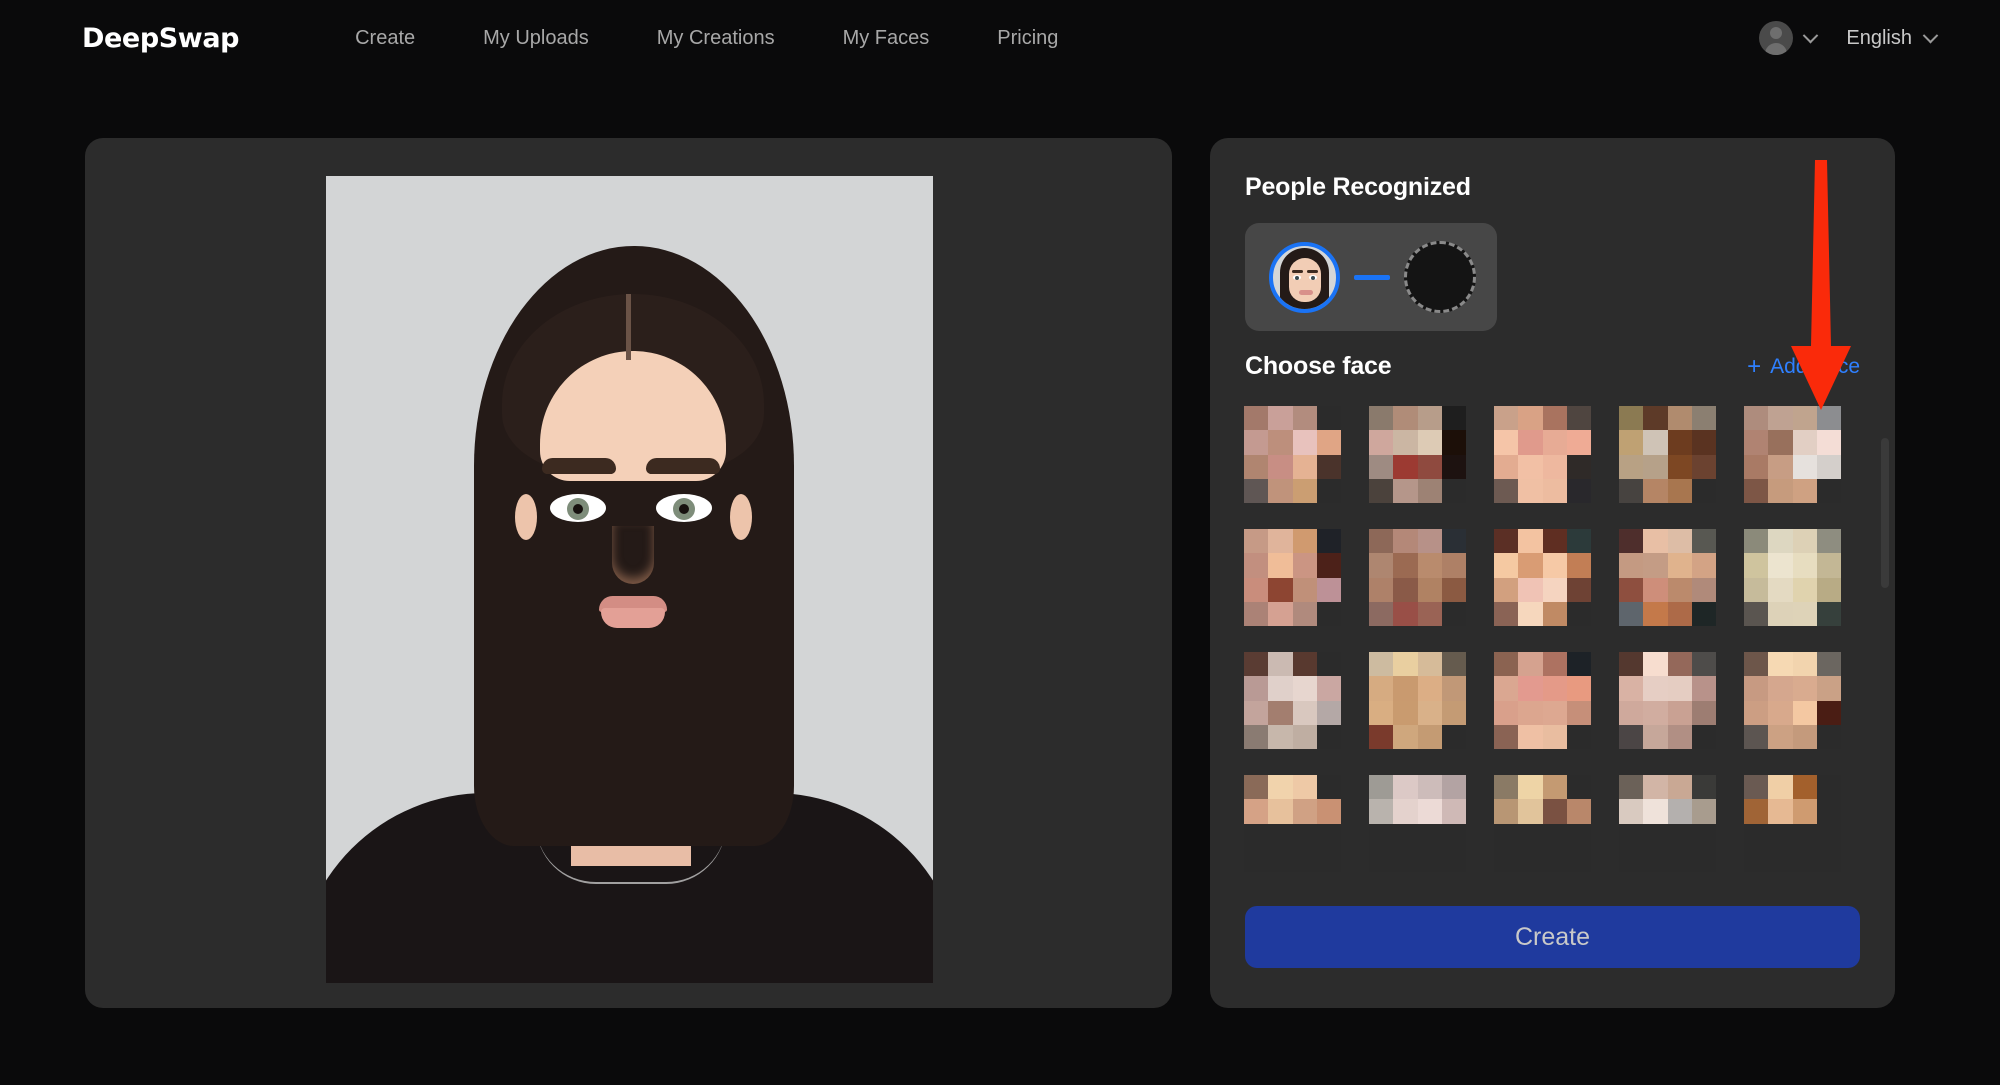  I want to click on create-button: Create, so click(1552, 937).